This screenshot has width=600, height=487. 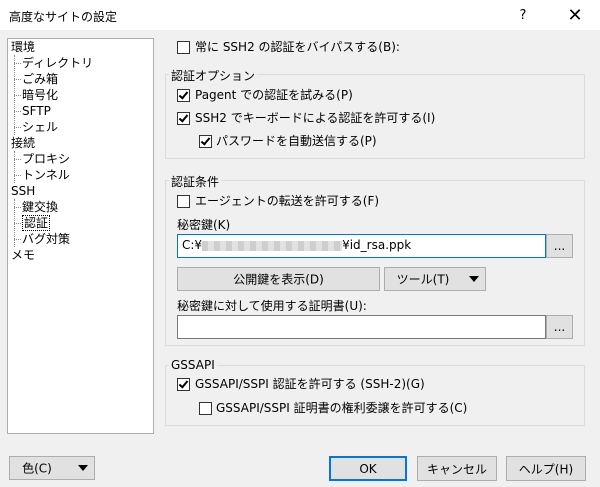 I want to click on help-button: ヘルプ(H), so click(x=546, y=468).